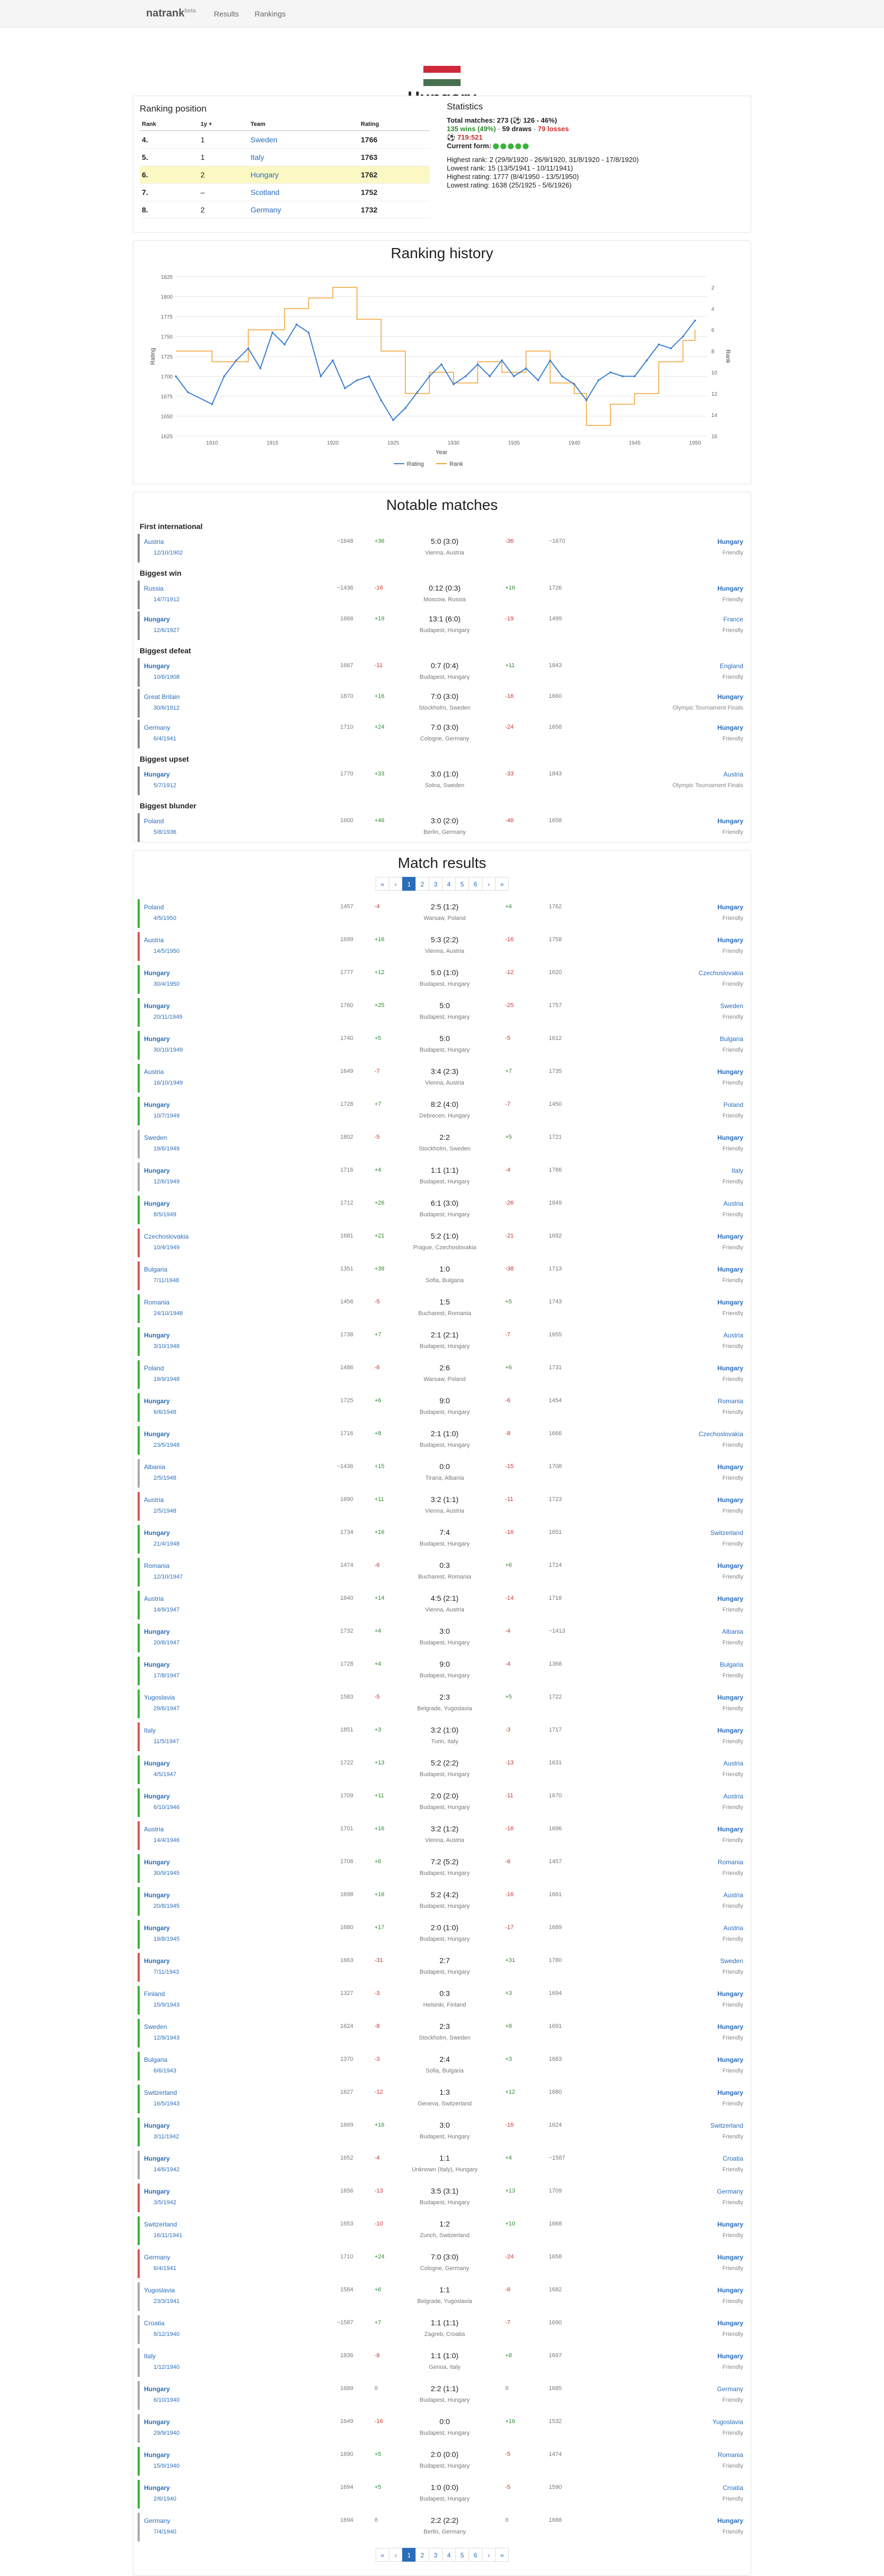 The image size is (884, 2576). Describe the element at coordinates (229, 1237) in the screenshot. I see `home-team: Czechoslovakia` at that location.